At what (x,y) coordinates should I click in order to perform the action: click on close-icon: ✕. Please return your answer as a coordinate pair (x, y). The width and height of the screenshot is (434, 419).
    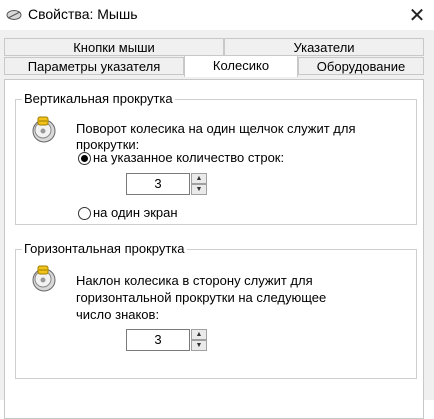
    Looking at the image, I should click on (417, 15).